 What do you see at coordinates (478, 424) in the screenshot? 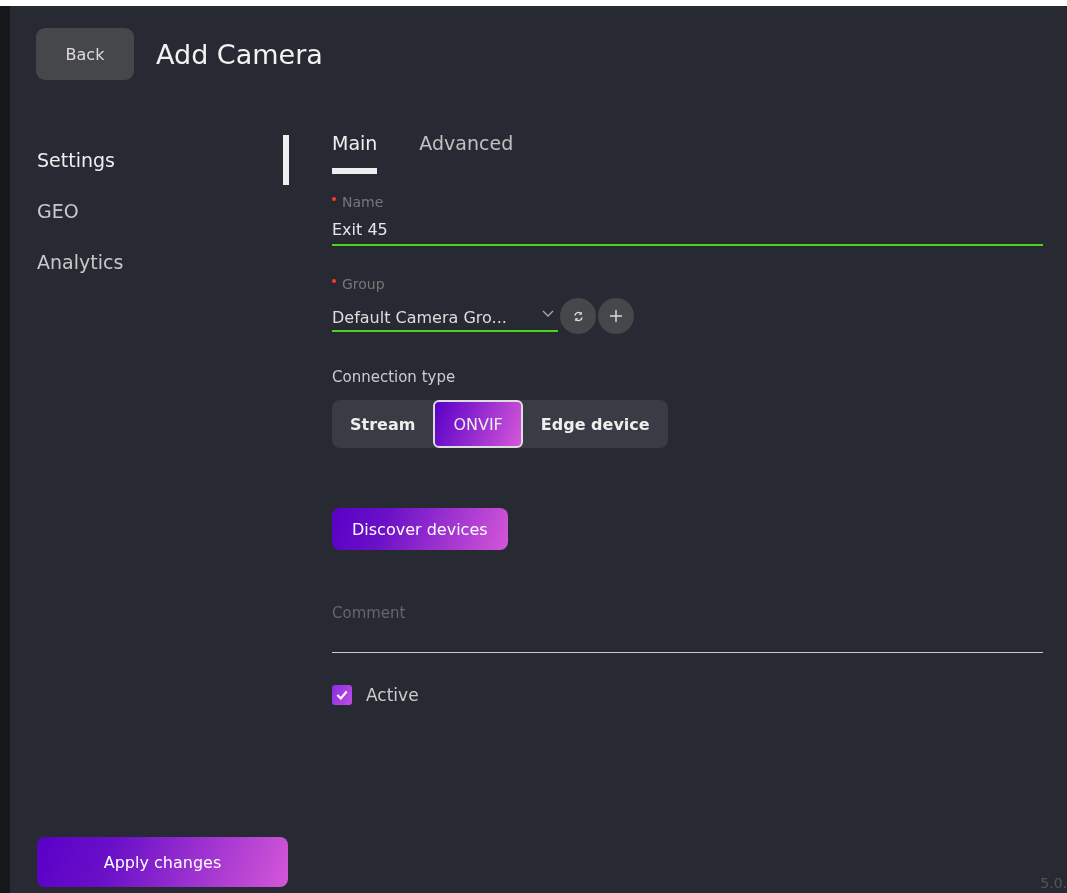
I see `segment-option: ONVIF` at bounding box center [478, 424].